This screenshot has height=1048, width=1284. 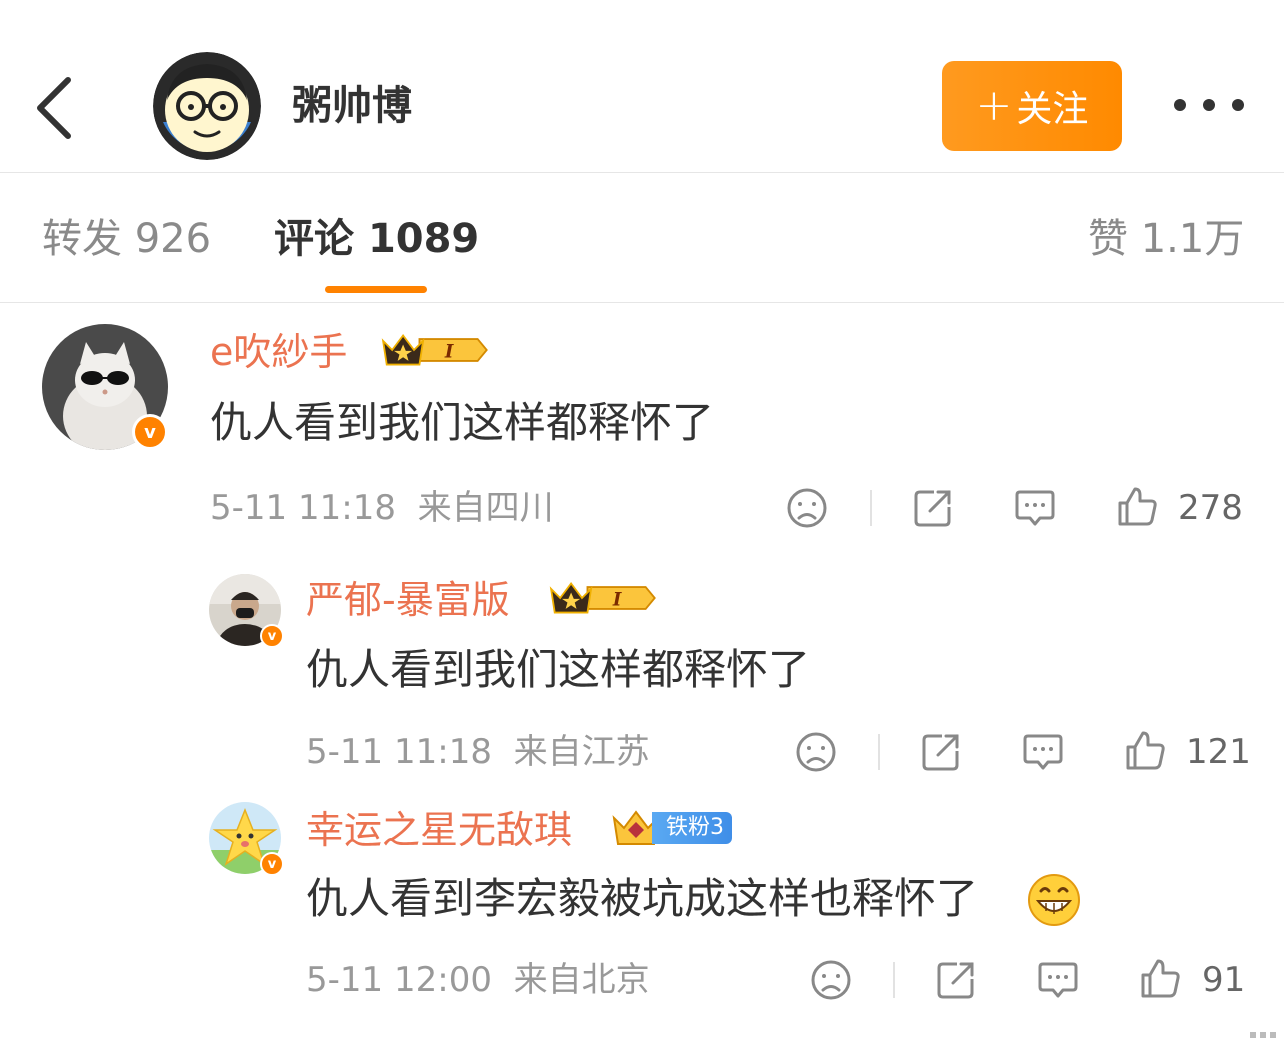 What do you see at coordinates (408, 600) in the screenshot?
I see `commenter-username: 严郁-暴富版` at bounding box center [408, 600].